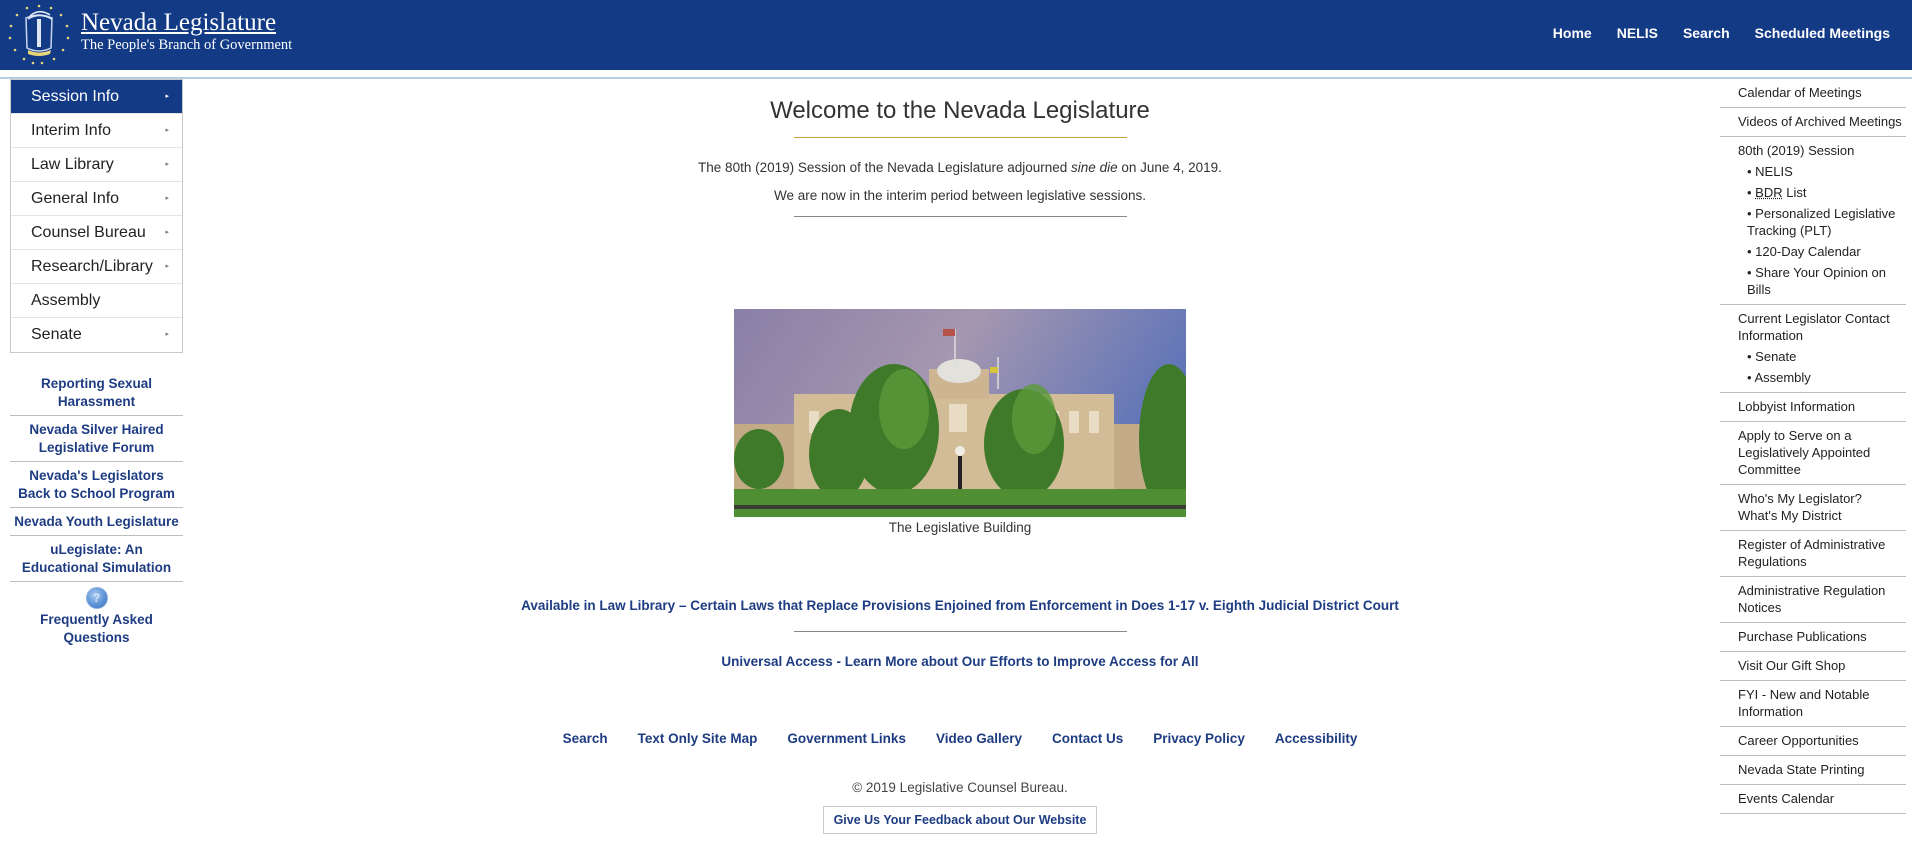 This screenshot has width=1912, height=863. What do you see at coordinates (39, 34) in the screenshot?
I see `nevada-seal-logo-icon` at bounding box center [39, 34].